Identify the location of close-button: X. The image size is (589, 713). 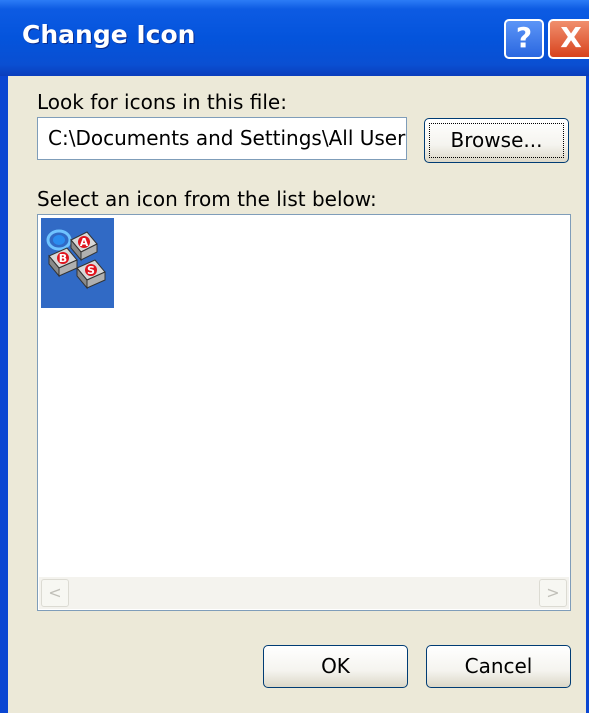
(568, 39).